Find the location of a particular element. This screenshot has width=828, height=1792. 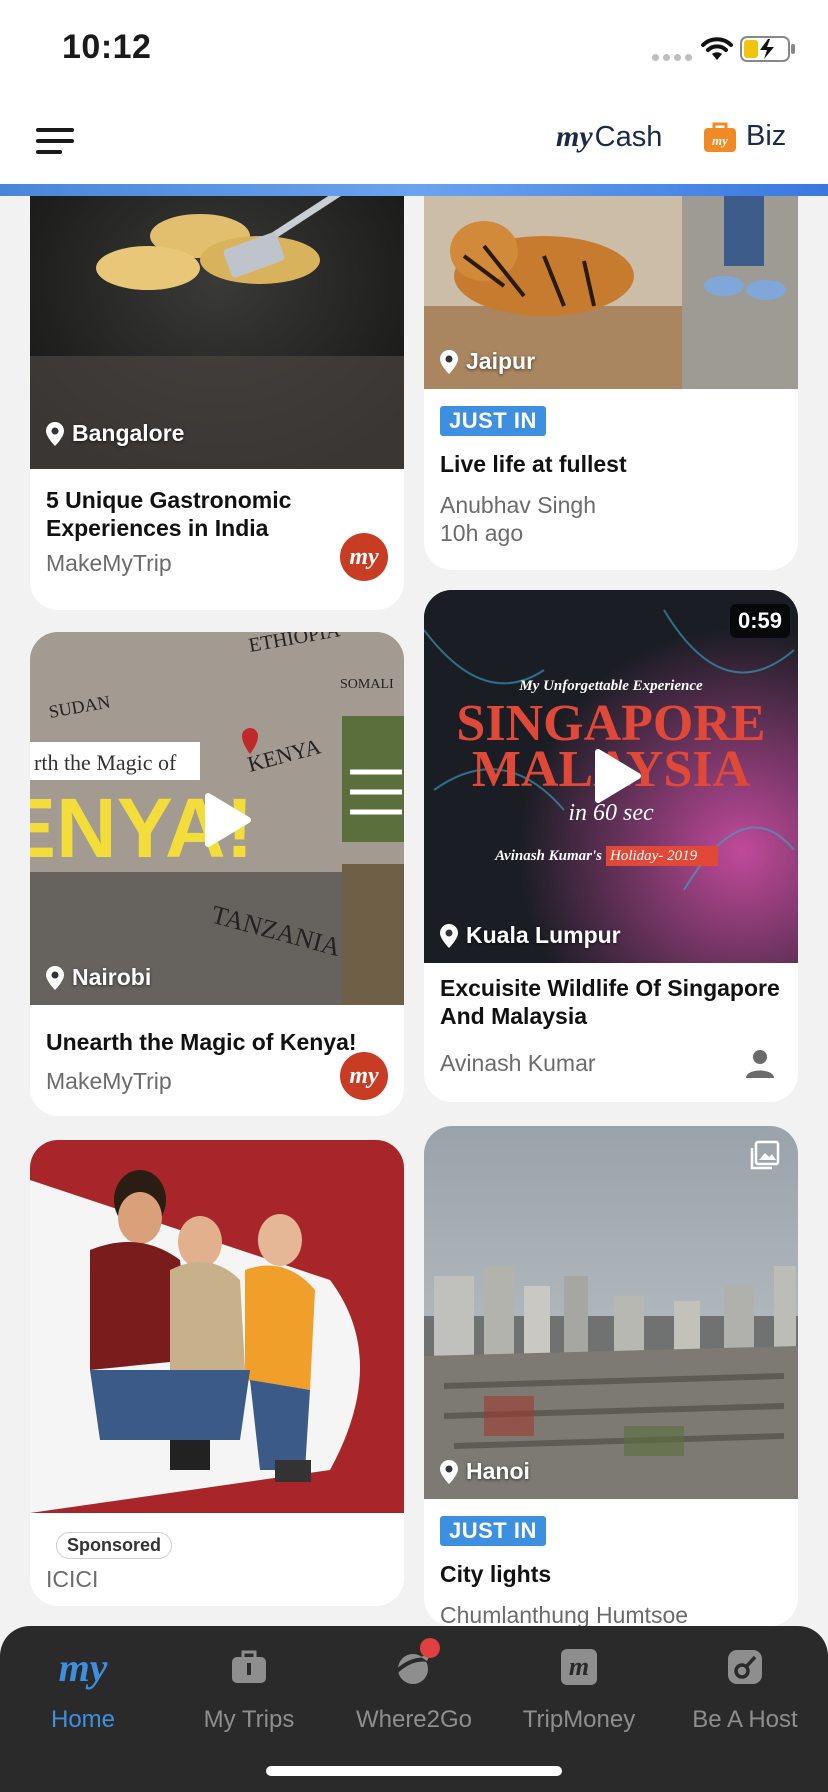

card-title: Live life at fullest is located at coordinates (533, 464).